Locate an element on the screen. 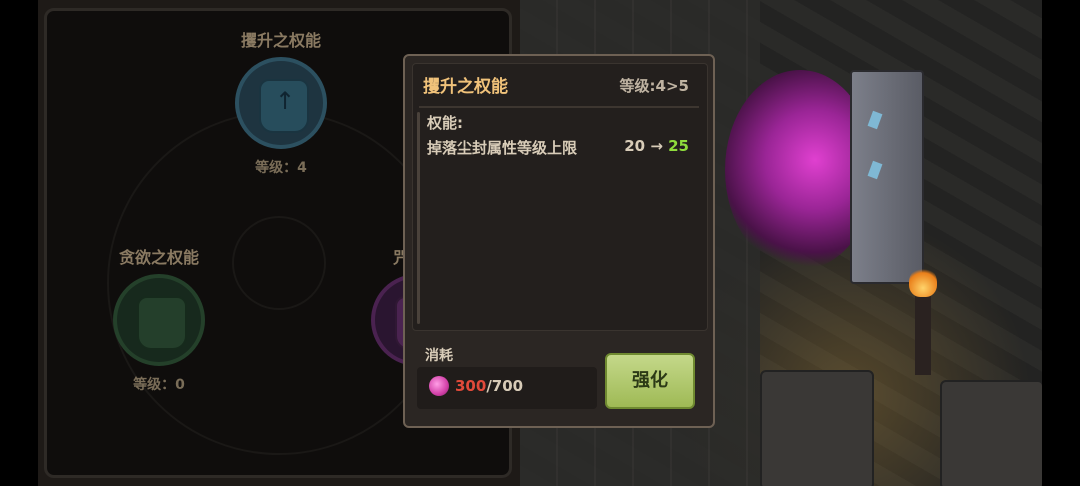 This screenshot has height=486, width=1080. cost-have: 300 is located at coordinates (471, 386).